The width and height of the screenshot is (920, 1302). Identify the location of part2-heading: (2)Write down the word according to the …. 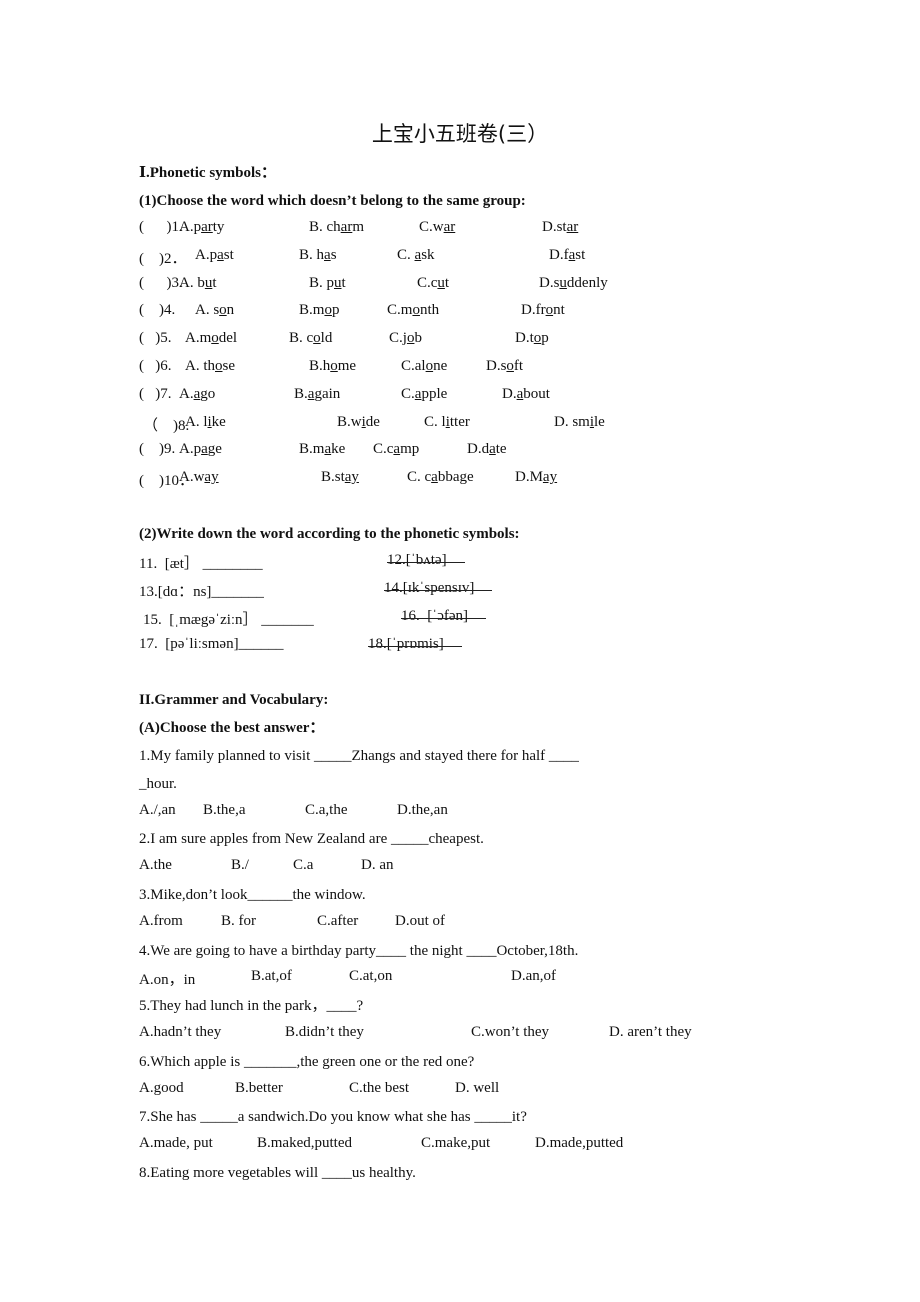
(329, 534).